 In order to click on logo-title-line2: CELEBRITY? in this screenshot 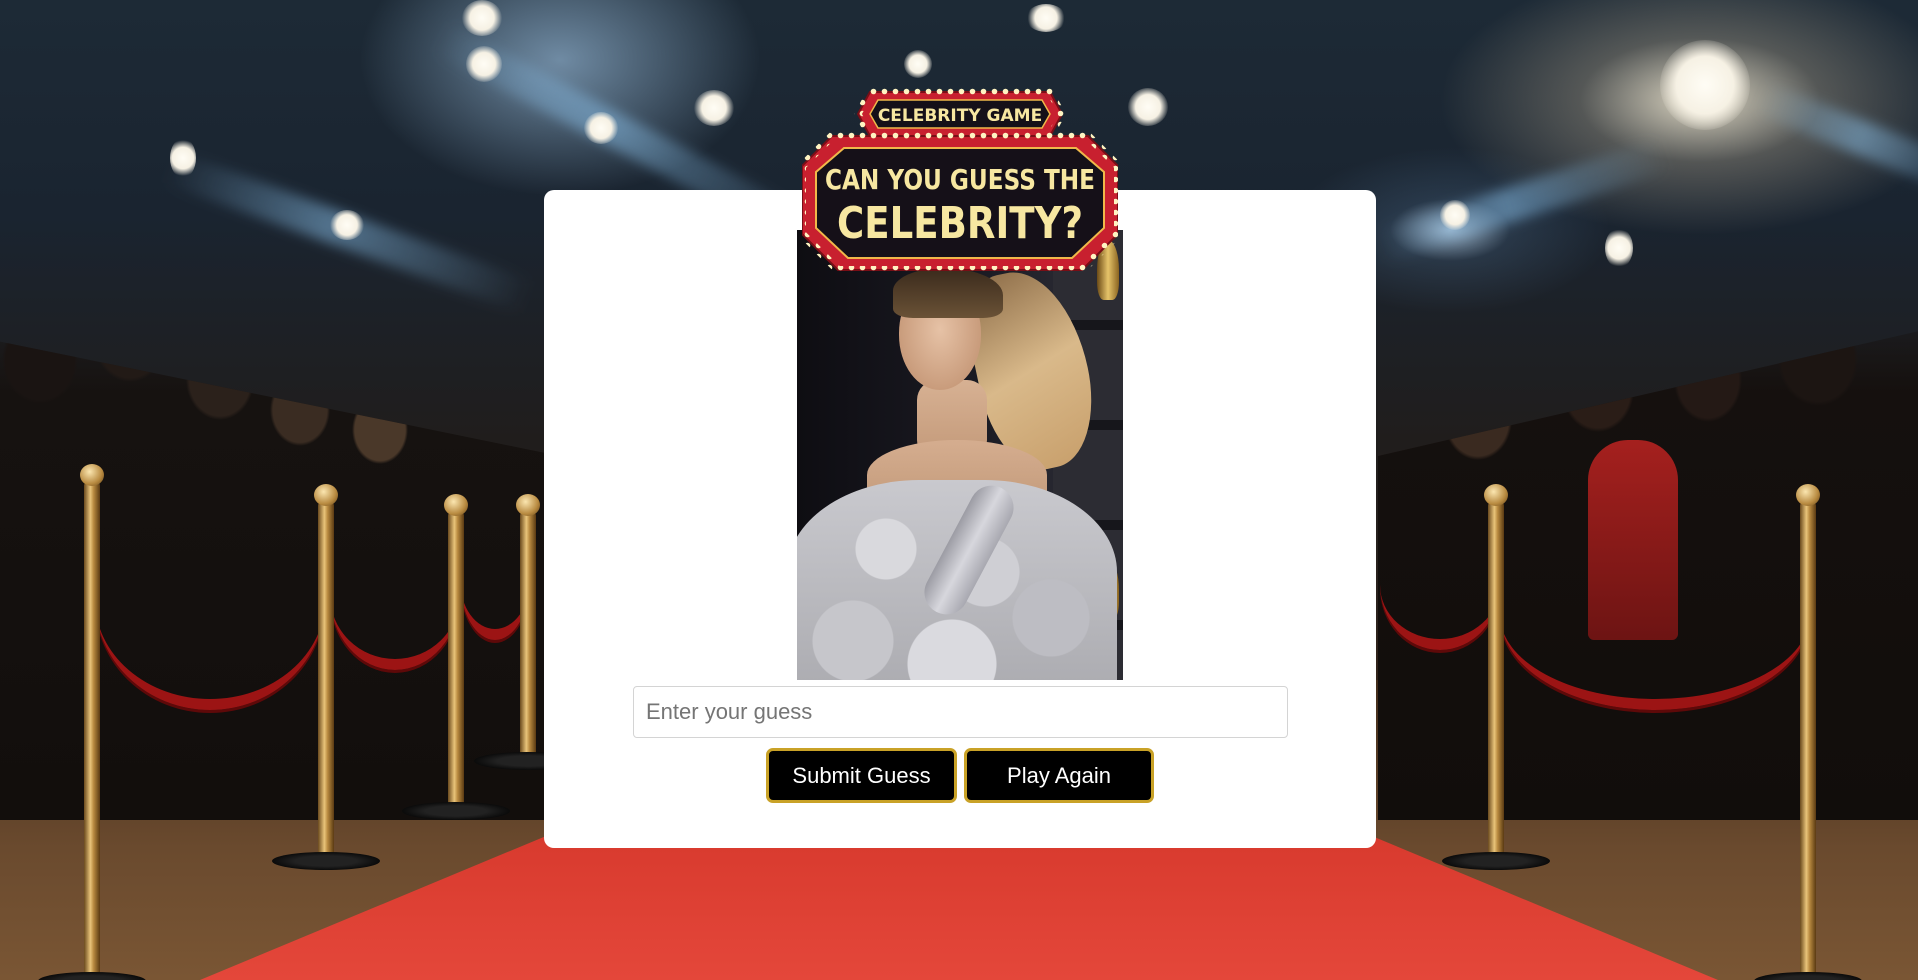, I will do `click(960, 223)`.